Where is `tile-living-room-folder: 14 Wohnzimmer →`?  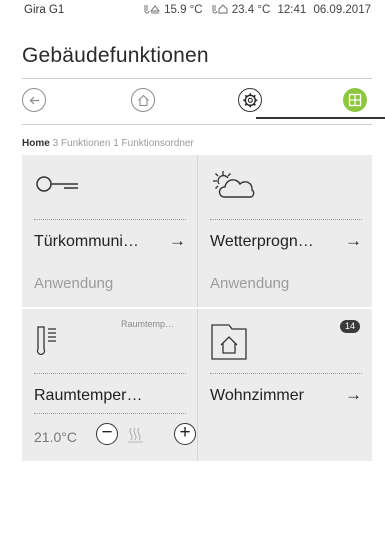 tile-living-room-folder: 14 Wohnzimmer → is located at coordinates (285, 385).